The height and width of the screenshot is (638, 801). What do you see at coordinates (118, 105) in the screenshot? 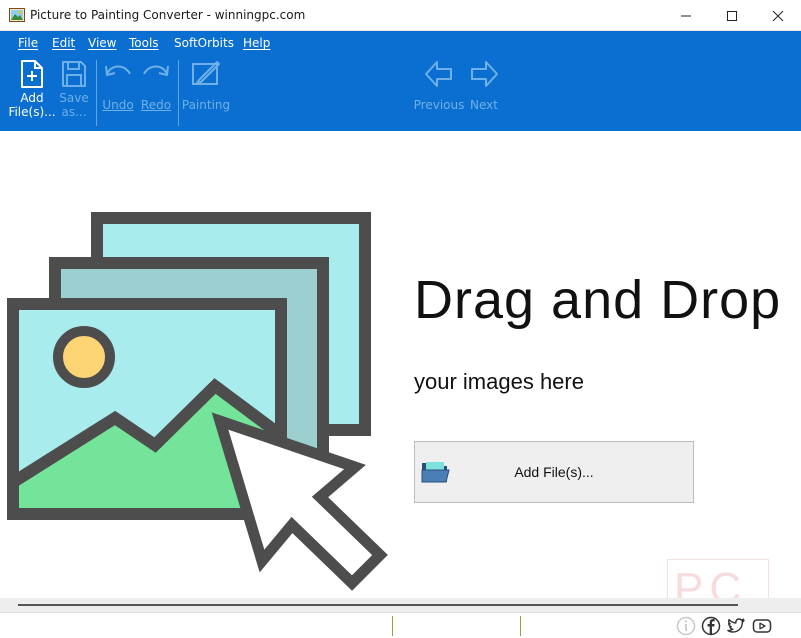
I see `undo-label: Undo` at bounding box center [118, 105].